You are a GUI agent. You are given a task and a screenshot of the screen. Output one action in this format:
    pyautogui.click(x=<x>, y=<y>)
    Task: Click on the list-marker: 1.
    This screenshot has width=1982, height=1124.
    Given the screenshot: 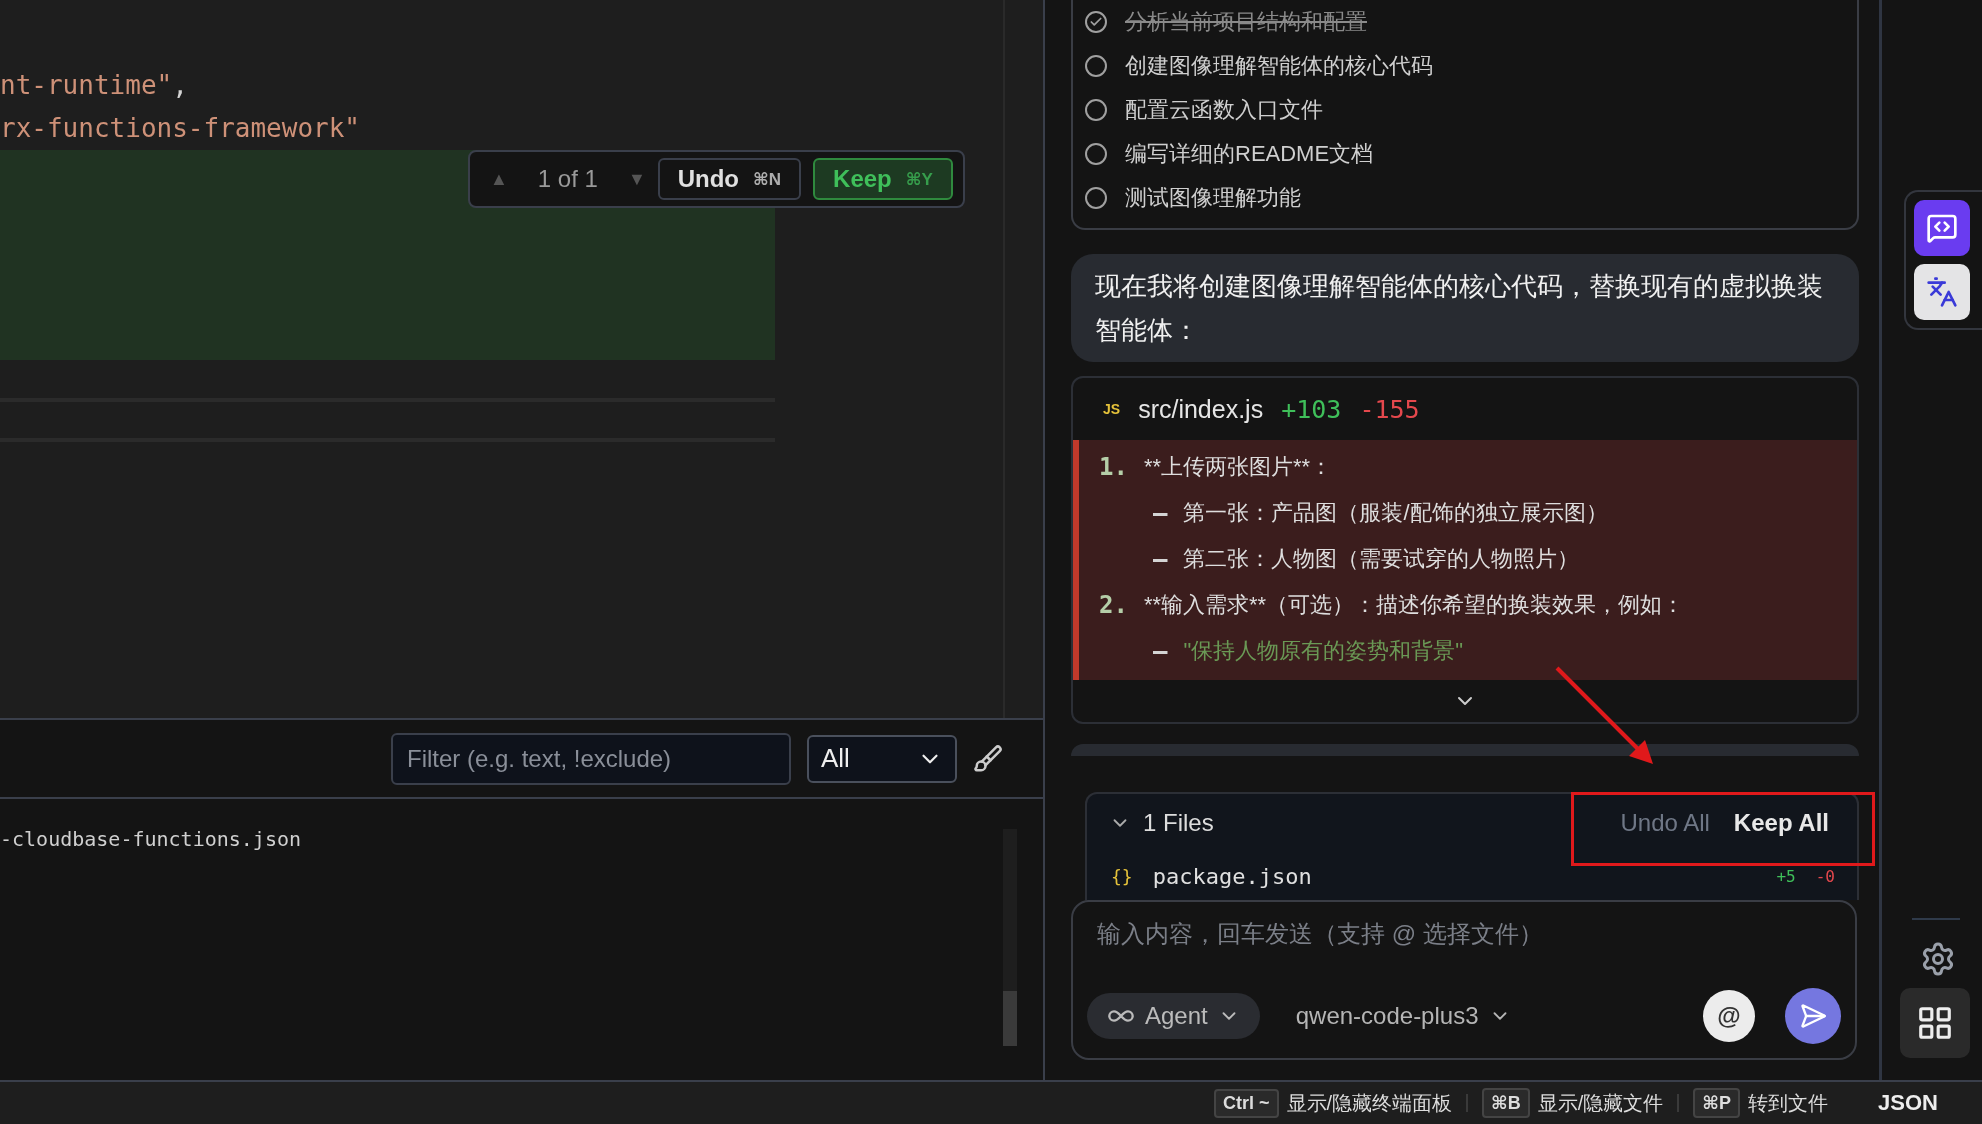 What is the action you would take?
    pyautogui.click(x=1113, y=467)
    